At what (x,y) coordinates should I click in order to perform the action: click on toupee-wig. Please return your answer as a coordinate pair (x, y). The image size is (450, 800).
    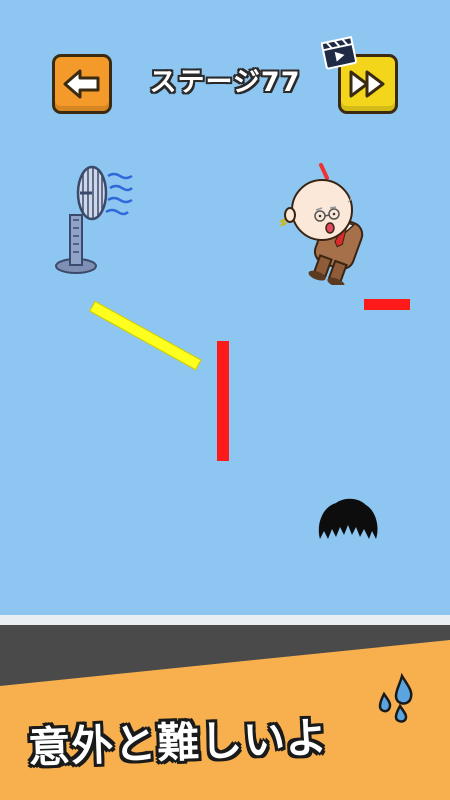
    Looking at the image, I should click on (348, 518).